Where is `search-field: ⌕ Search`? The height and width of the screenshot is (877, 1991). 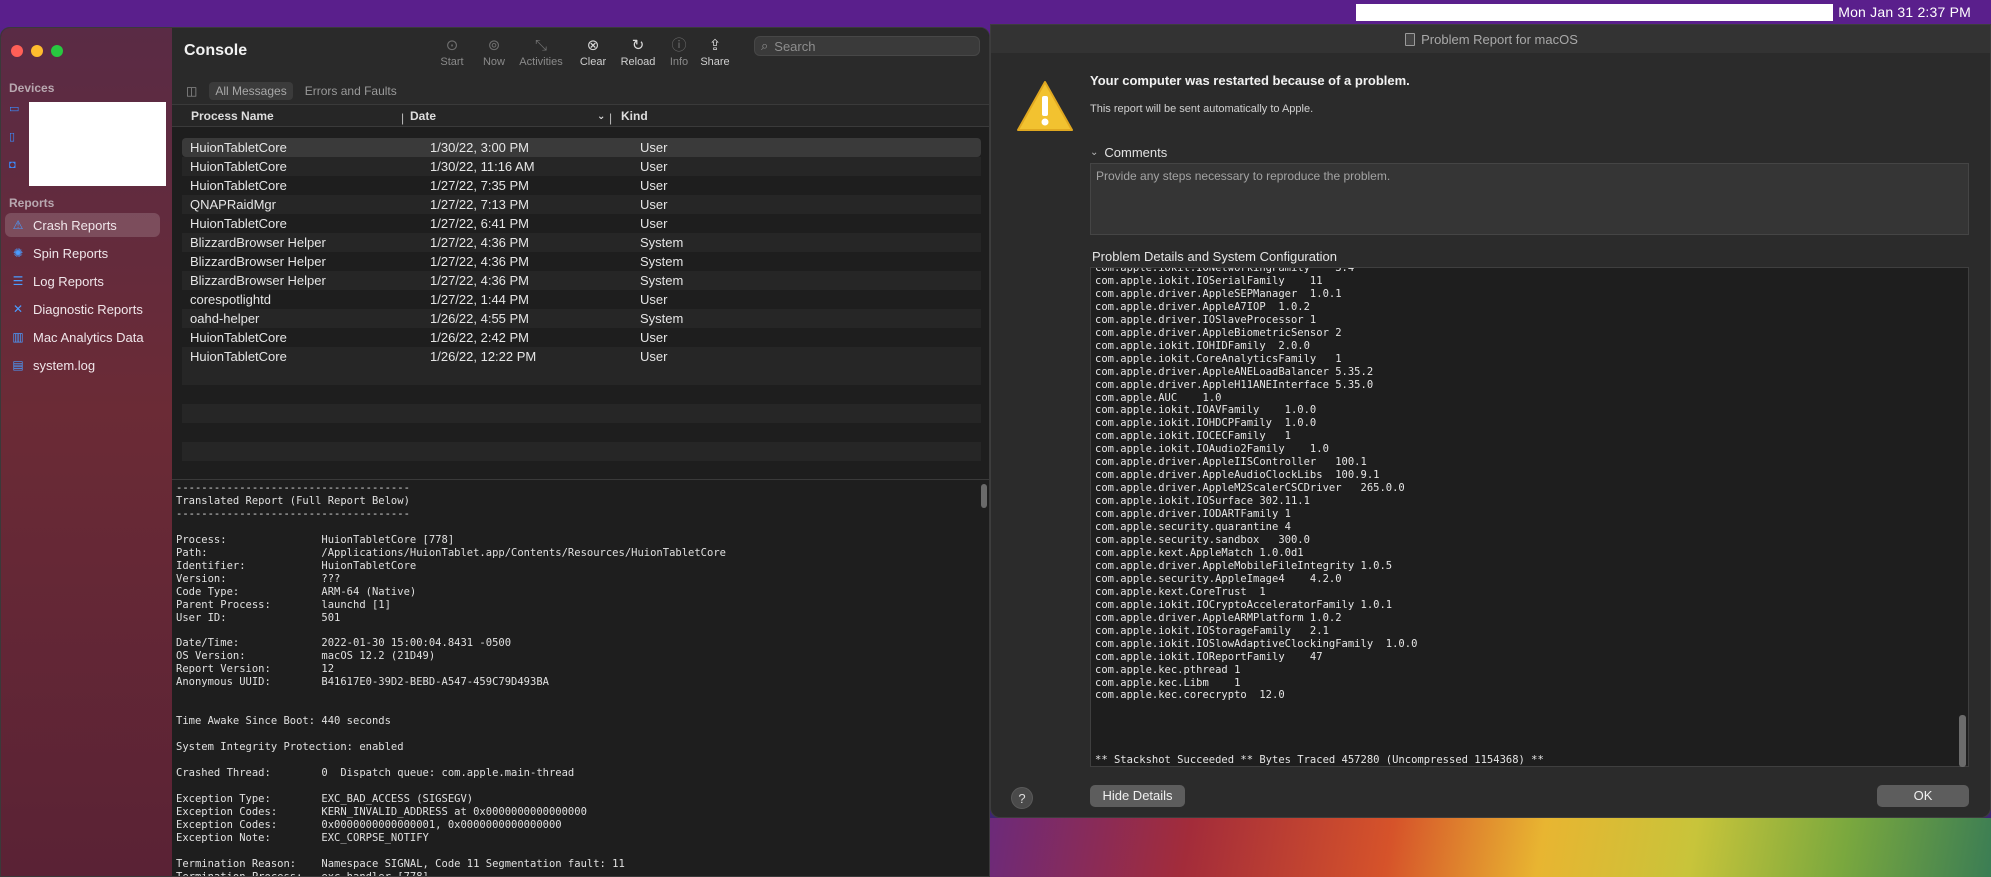
search-field: ⌕ Search is located at coordinates (867, 46).